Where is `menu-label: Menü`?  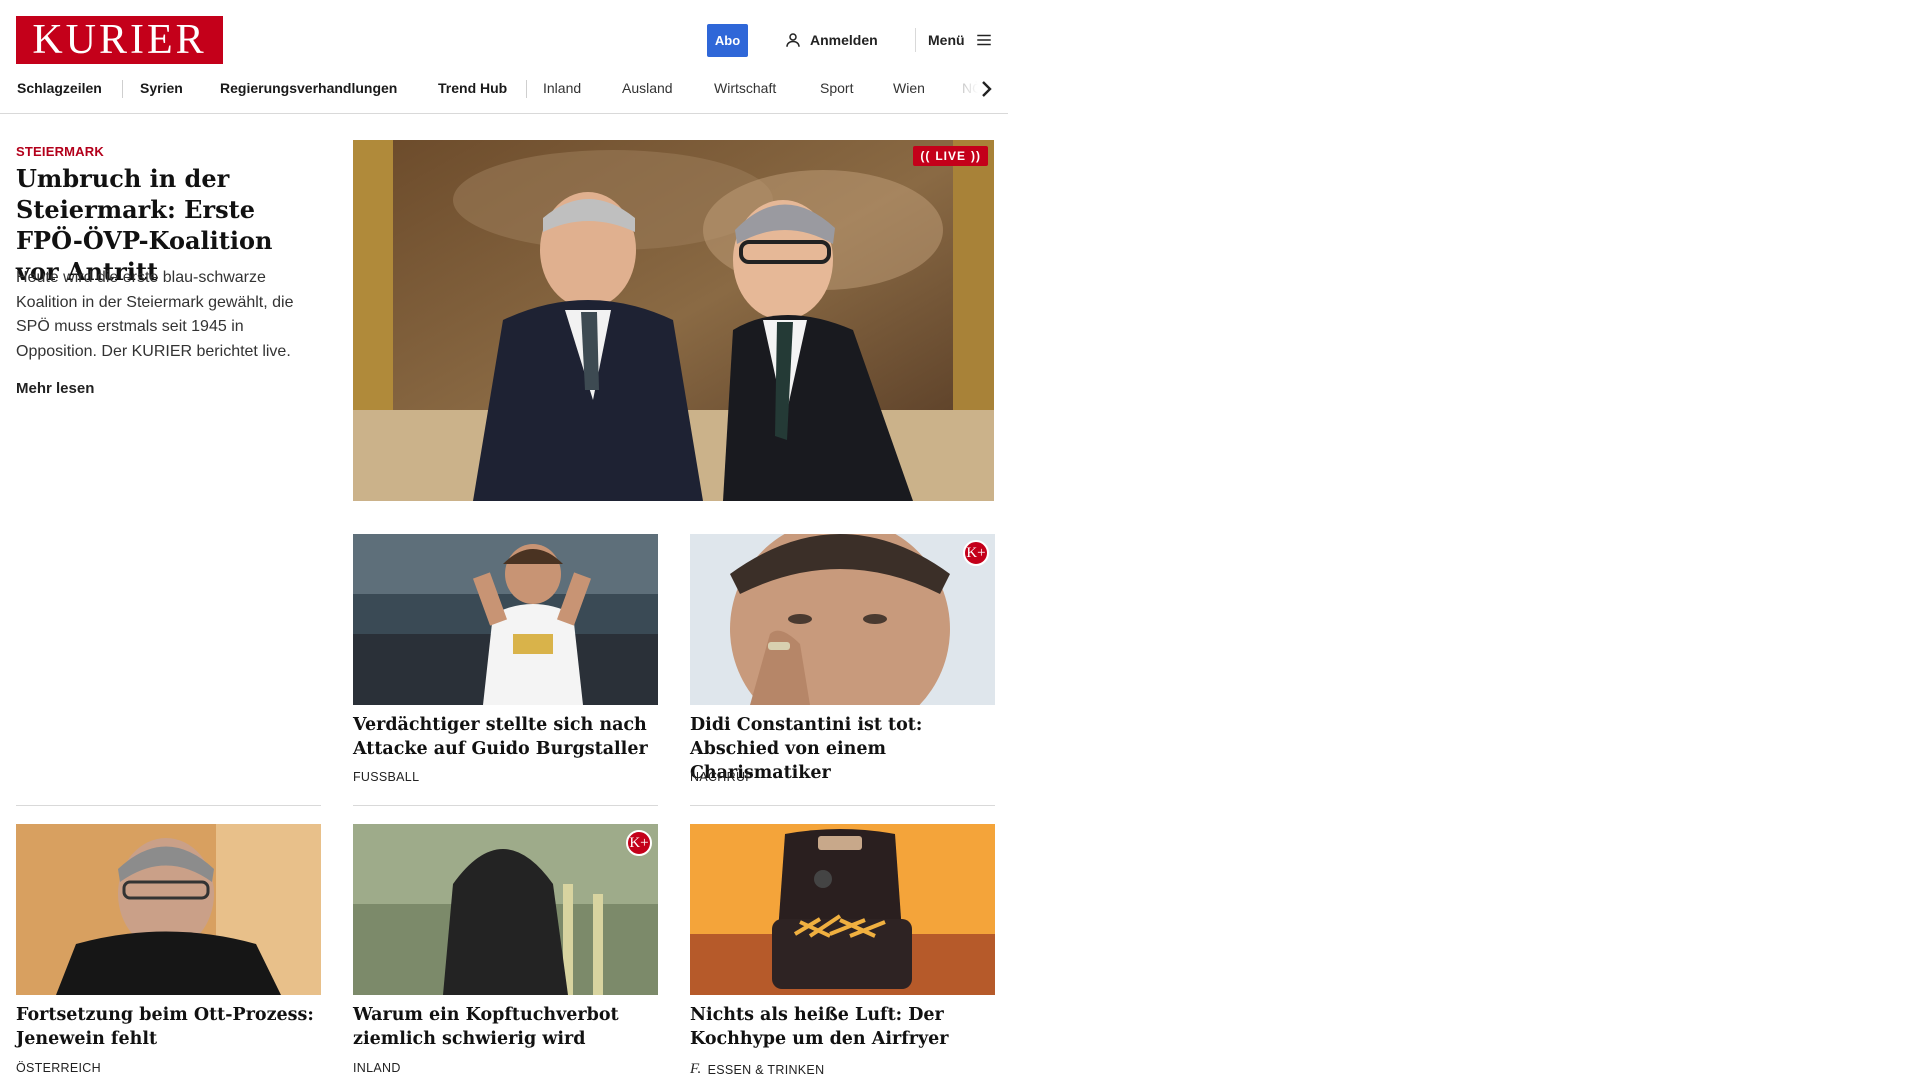
menu-label: Menü is located at coordinates (946, 40).